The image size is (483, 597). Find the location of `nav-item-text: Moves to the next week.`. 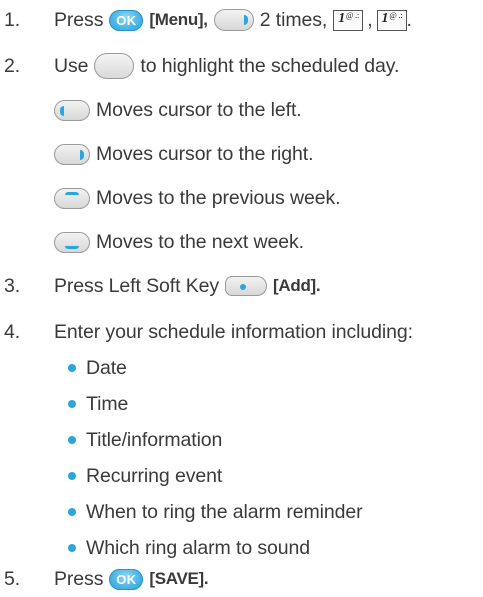

nav-item-text: Moves to the next week. is located at coordinates (200, 241).